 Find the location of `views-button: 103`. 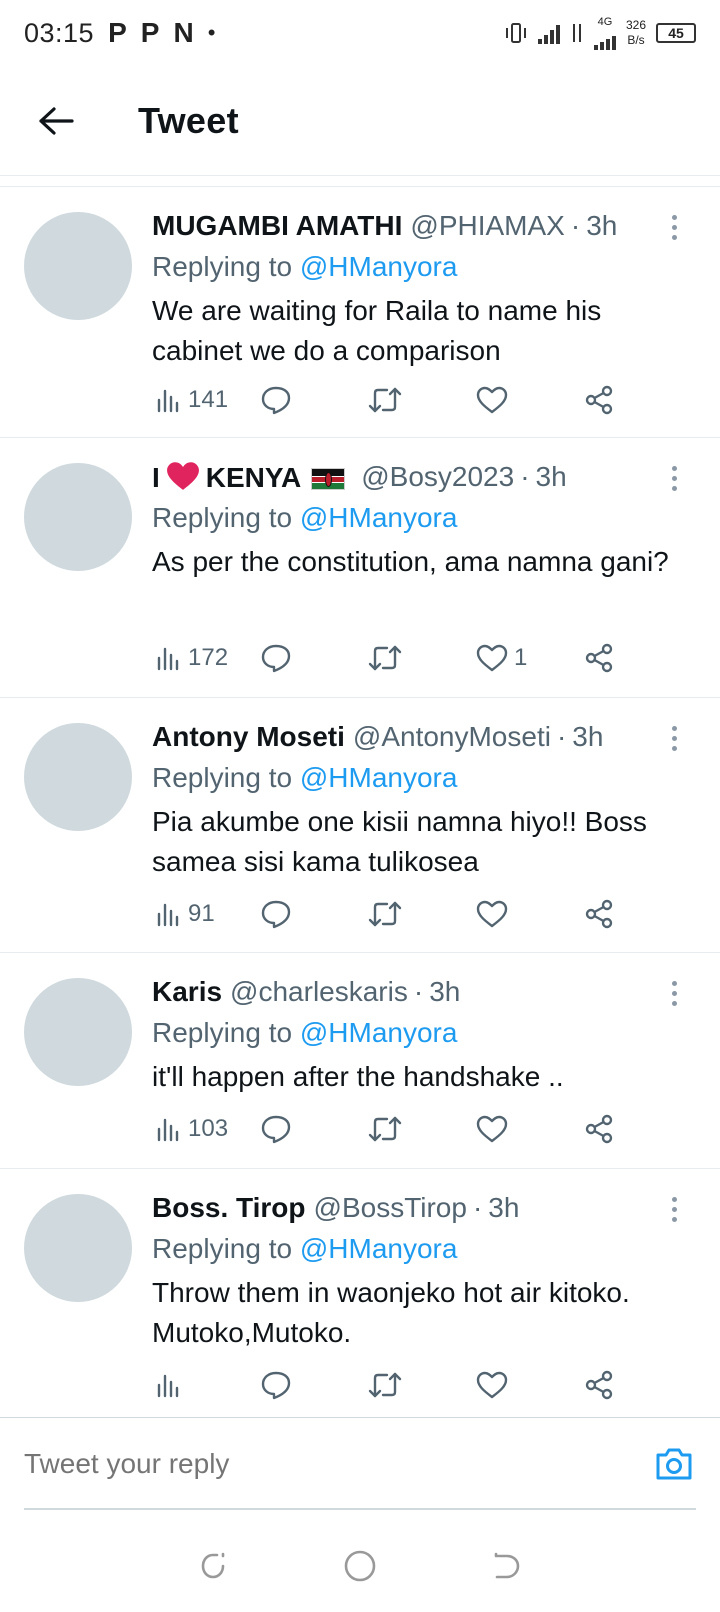

views-button: 103 is located at coordinates (192, 1129).